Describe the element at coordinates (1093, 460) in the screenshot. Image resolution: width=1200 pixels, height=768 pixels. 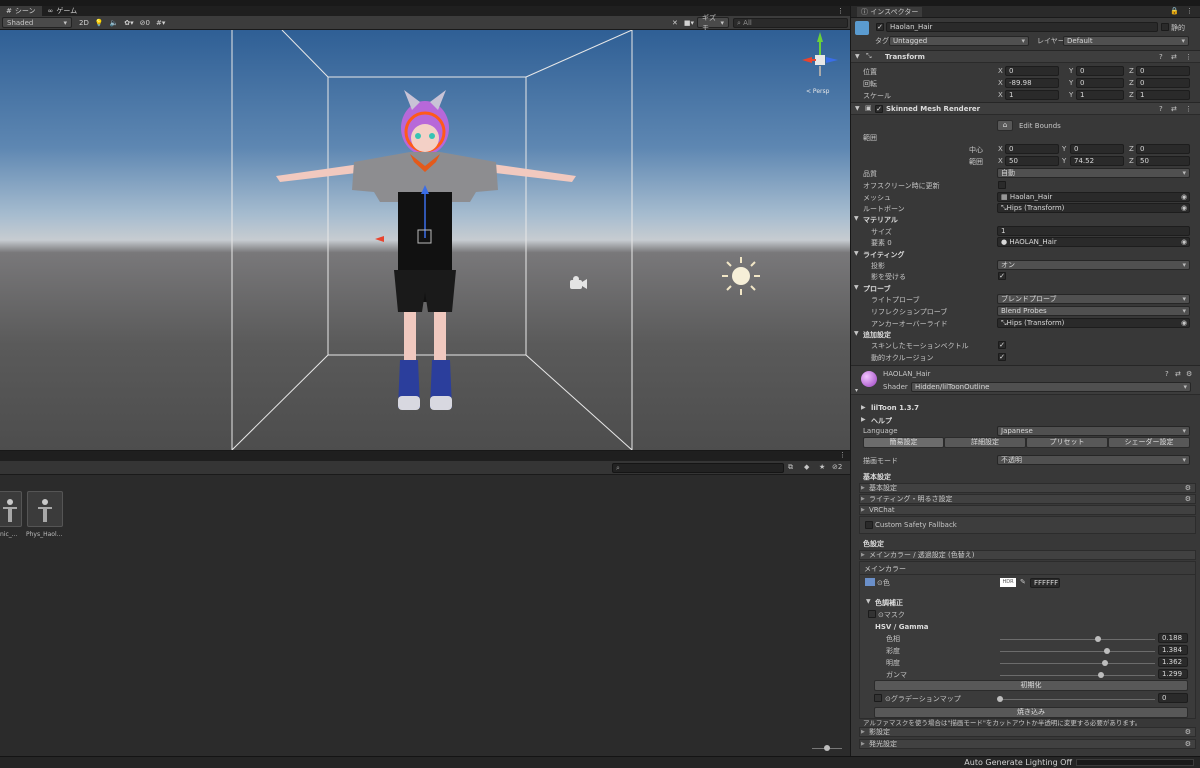
I see `render-mode-dropdown: 不透明` at that location.